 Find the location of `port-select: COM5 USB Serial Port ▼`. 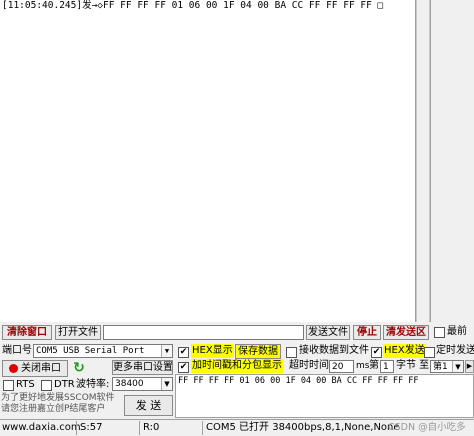

port-select: COM5 USB Serial Port ▼ is located at coordinates (103, 351).